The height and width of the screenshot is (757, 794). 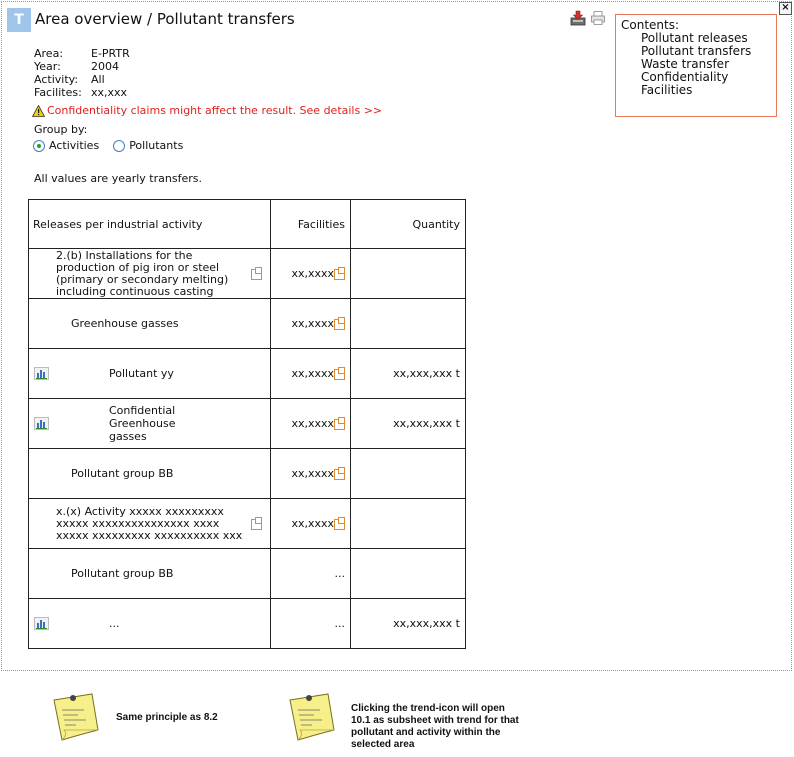 What do you see at coordinates (119, 145) in the screenshot?
I see `radio-pollutants-button` at bounding box center [119, 145].